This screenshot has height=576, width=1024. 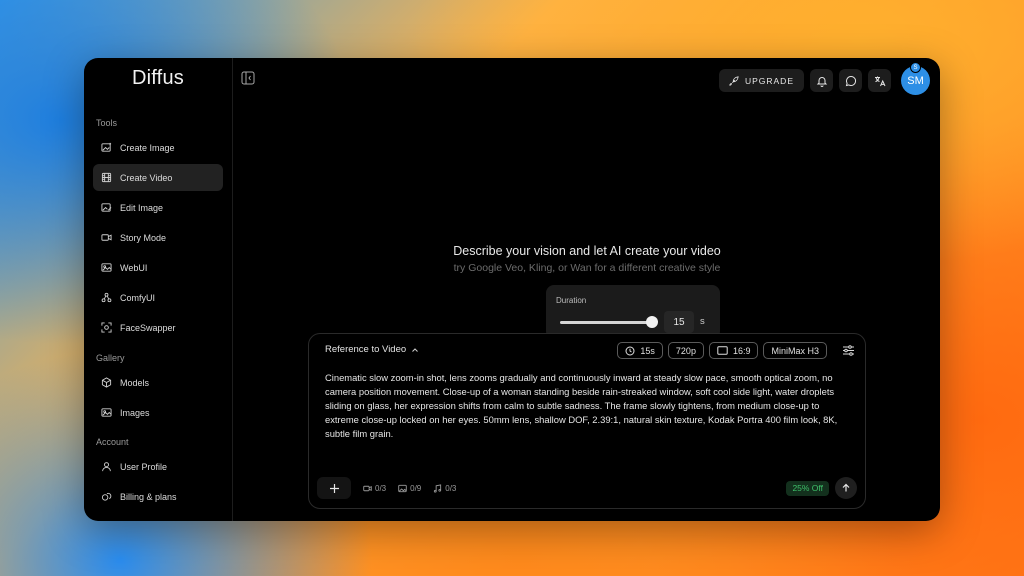 I want to click on duration-chip: 15s, so click(x=640, y=350).